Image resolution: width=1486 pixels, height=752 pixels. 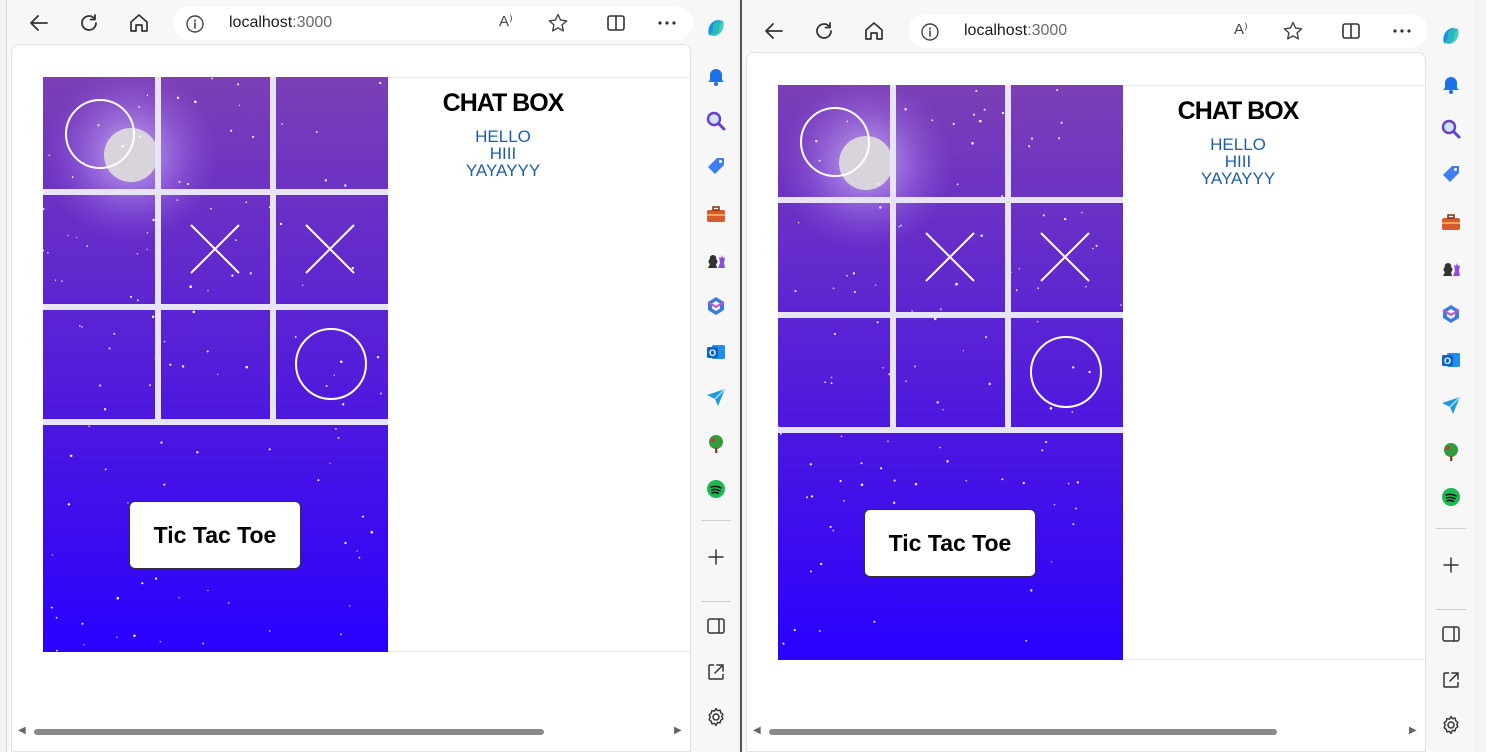 What do you see at coordinates (1108, 32) in the screenshot?
I see `browser-toolbar: localhost:3000 A⁾` at bounding box center [1108, 32].